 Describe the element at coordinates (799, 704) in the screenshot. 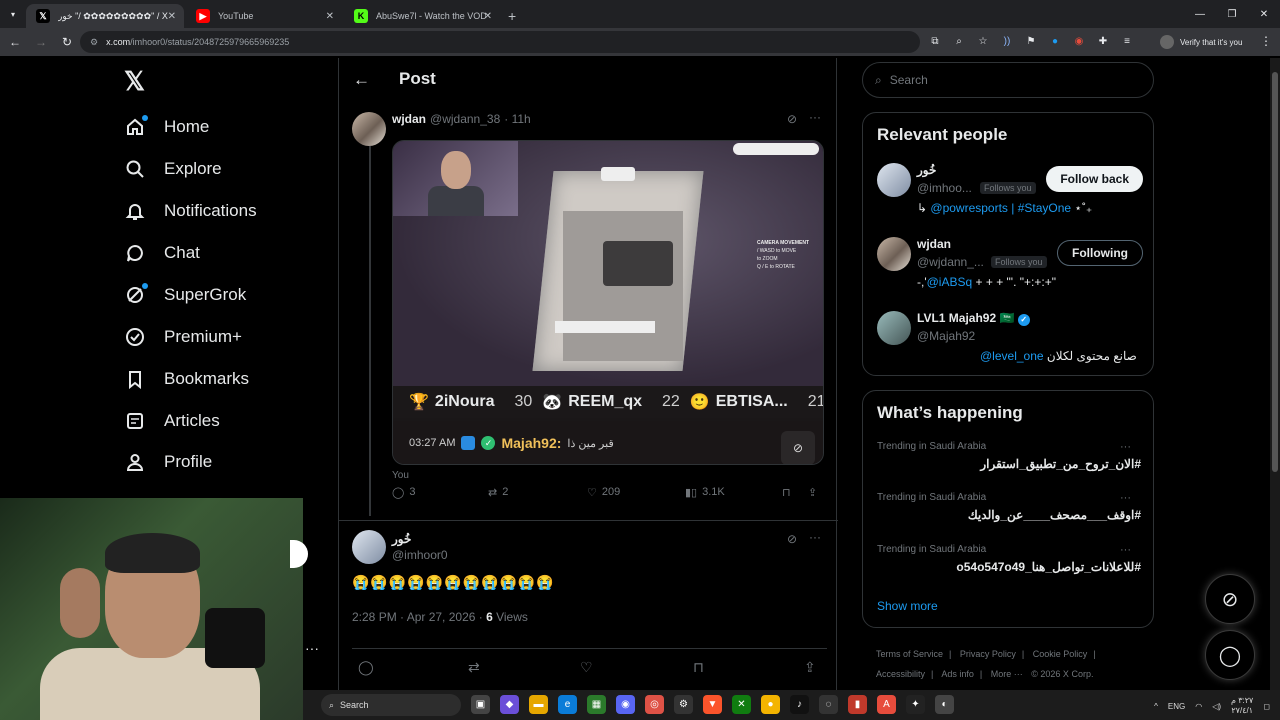

I see `tiktok-icon: ♪` at that location.